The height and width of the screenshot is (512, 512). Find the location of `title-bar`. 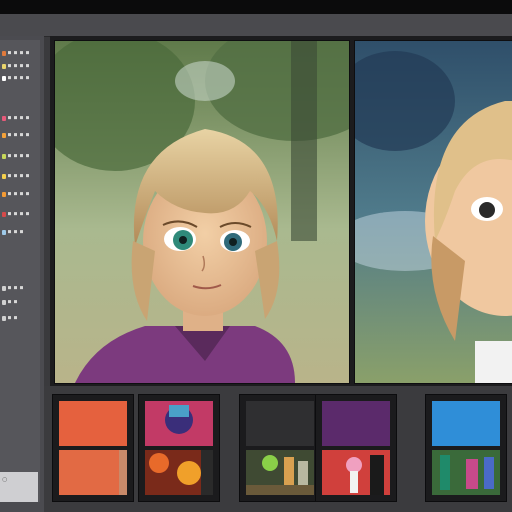

title-bar is located at coordinates (256, 7).